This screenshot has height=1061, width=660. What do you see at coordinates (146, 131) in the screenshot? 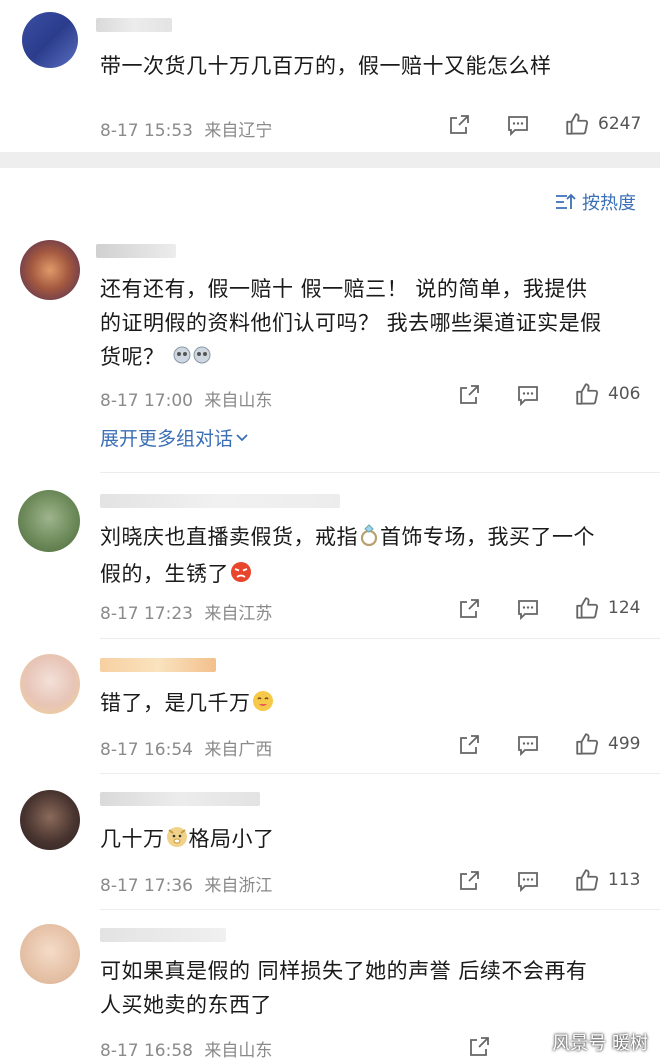
I see `comment-date: 8-17 15:53` at bounding box center [146, 131].